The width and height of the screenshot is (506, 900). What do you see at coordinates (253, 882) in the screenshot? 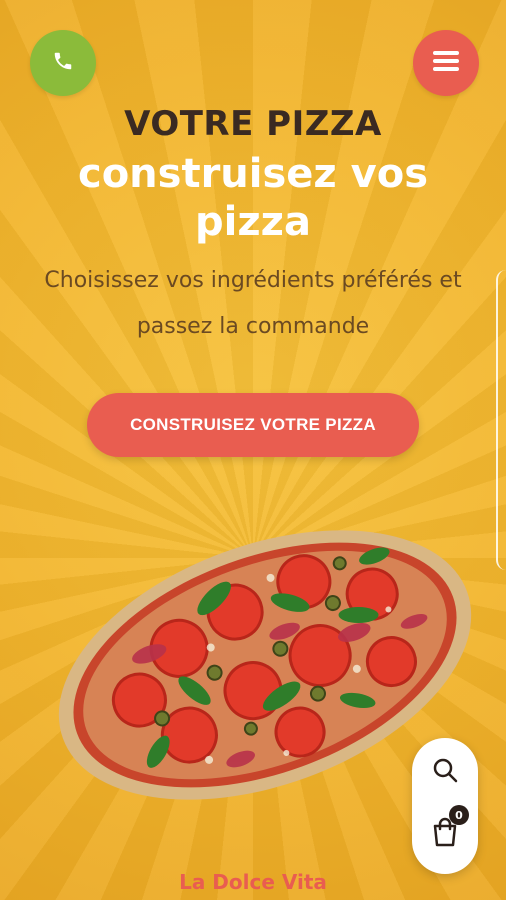
I see `brand-name: La Dolce Vita` at bounding box center [253, 882].